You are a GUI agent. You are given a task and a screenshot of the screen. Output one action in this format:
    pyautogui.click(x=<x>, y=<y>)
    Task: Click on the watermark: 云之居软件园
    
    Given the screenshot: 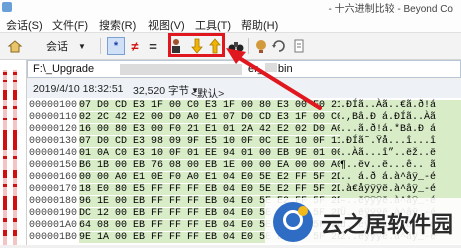 What is the action you would take?
    pyautogui.click(x=363, y=221)
    